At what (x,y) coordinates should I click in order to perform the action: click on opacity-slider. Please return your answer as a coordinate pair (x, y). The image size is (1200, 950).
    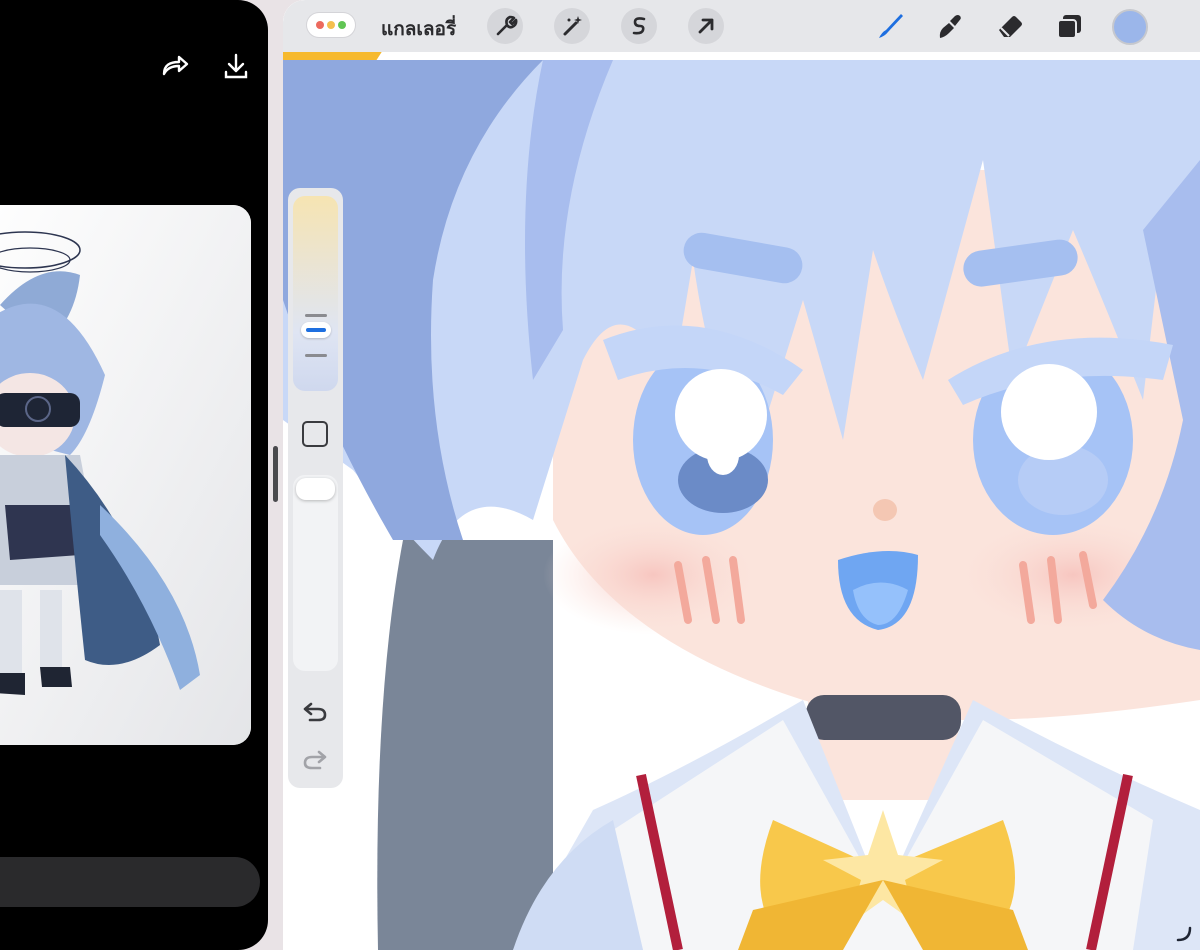
    Looking at the image, I should click on (315, 573).